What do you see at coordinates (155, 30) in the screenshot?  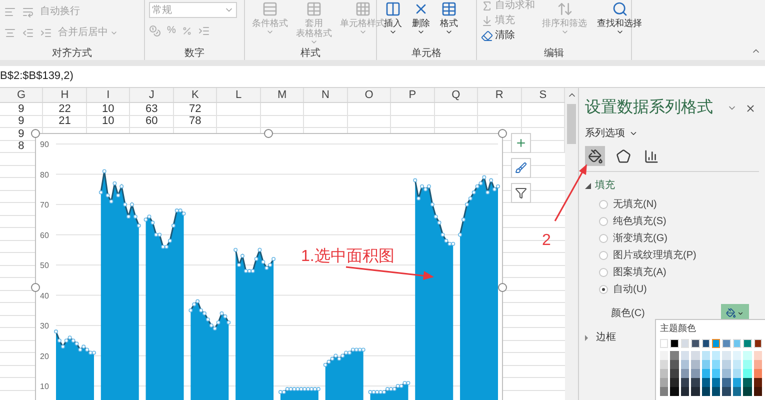 I see `currency-icon` at bounding box center [155, 30].